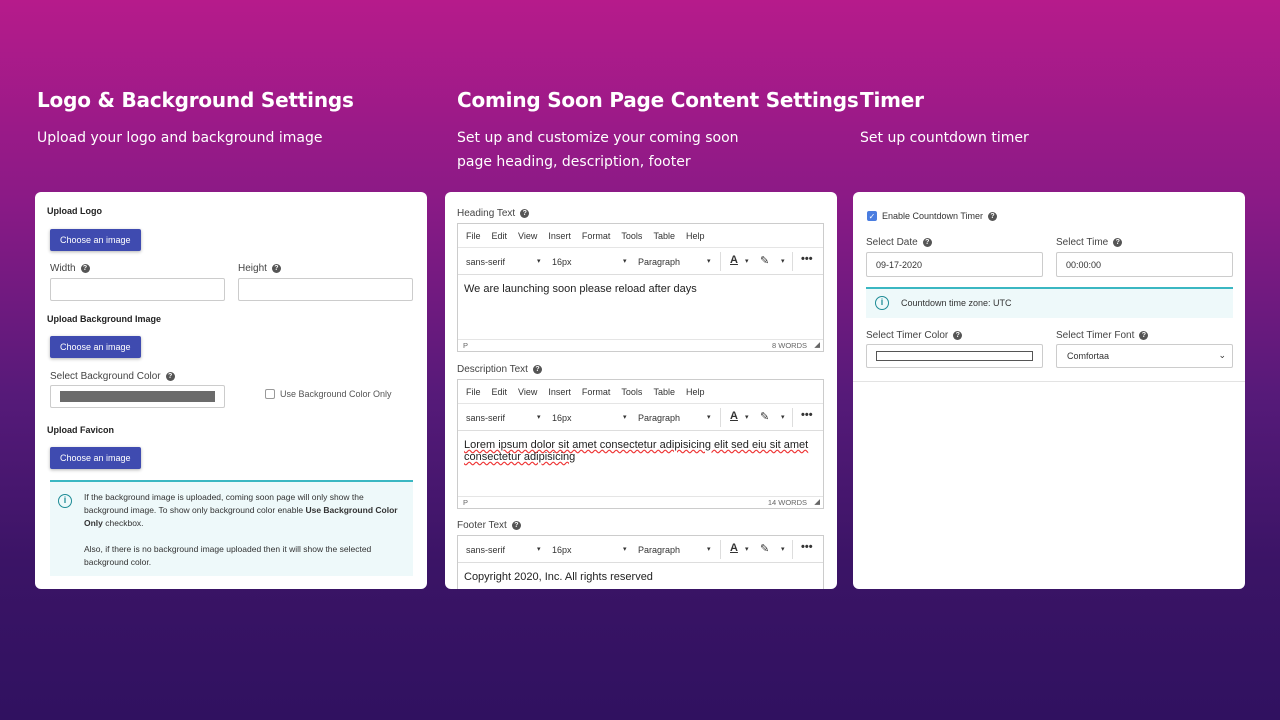  Describe the element at coordinates (892, 100) in the screenshot. I see `section-title: Timer` at that location.